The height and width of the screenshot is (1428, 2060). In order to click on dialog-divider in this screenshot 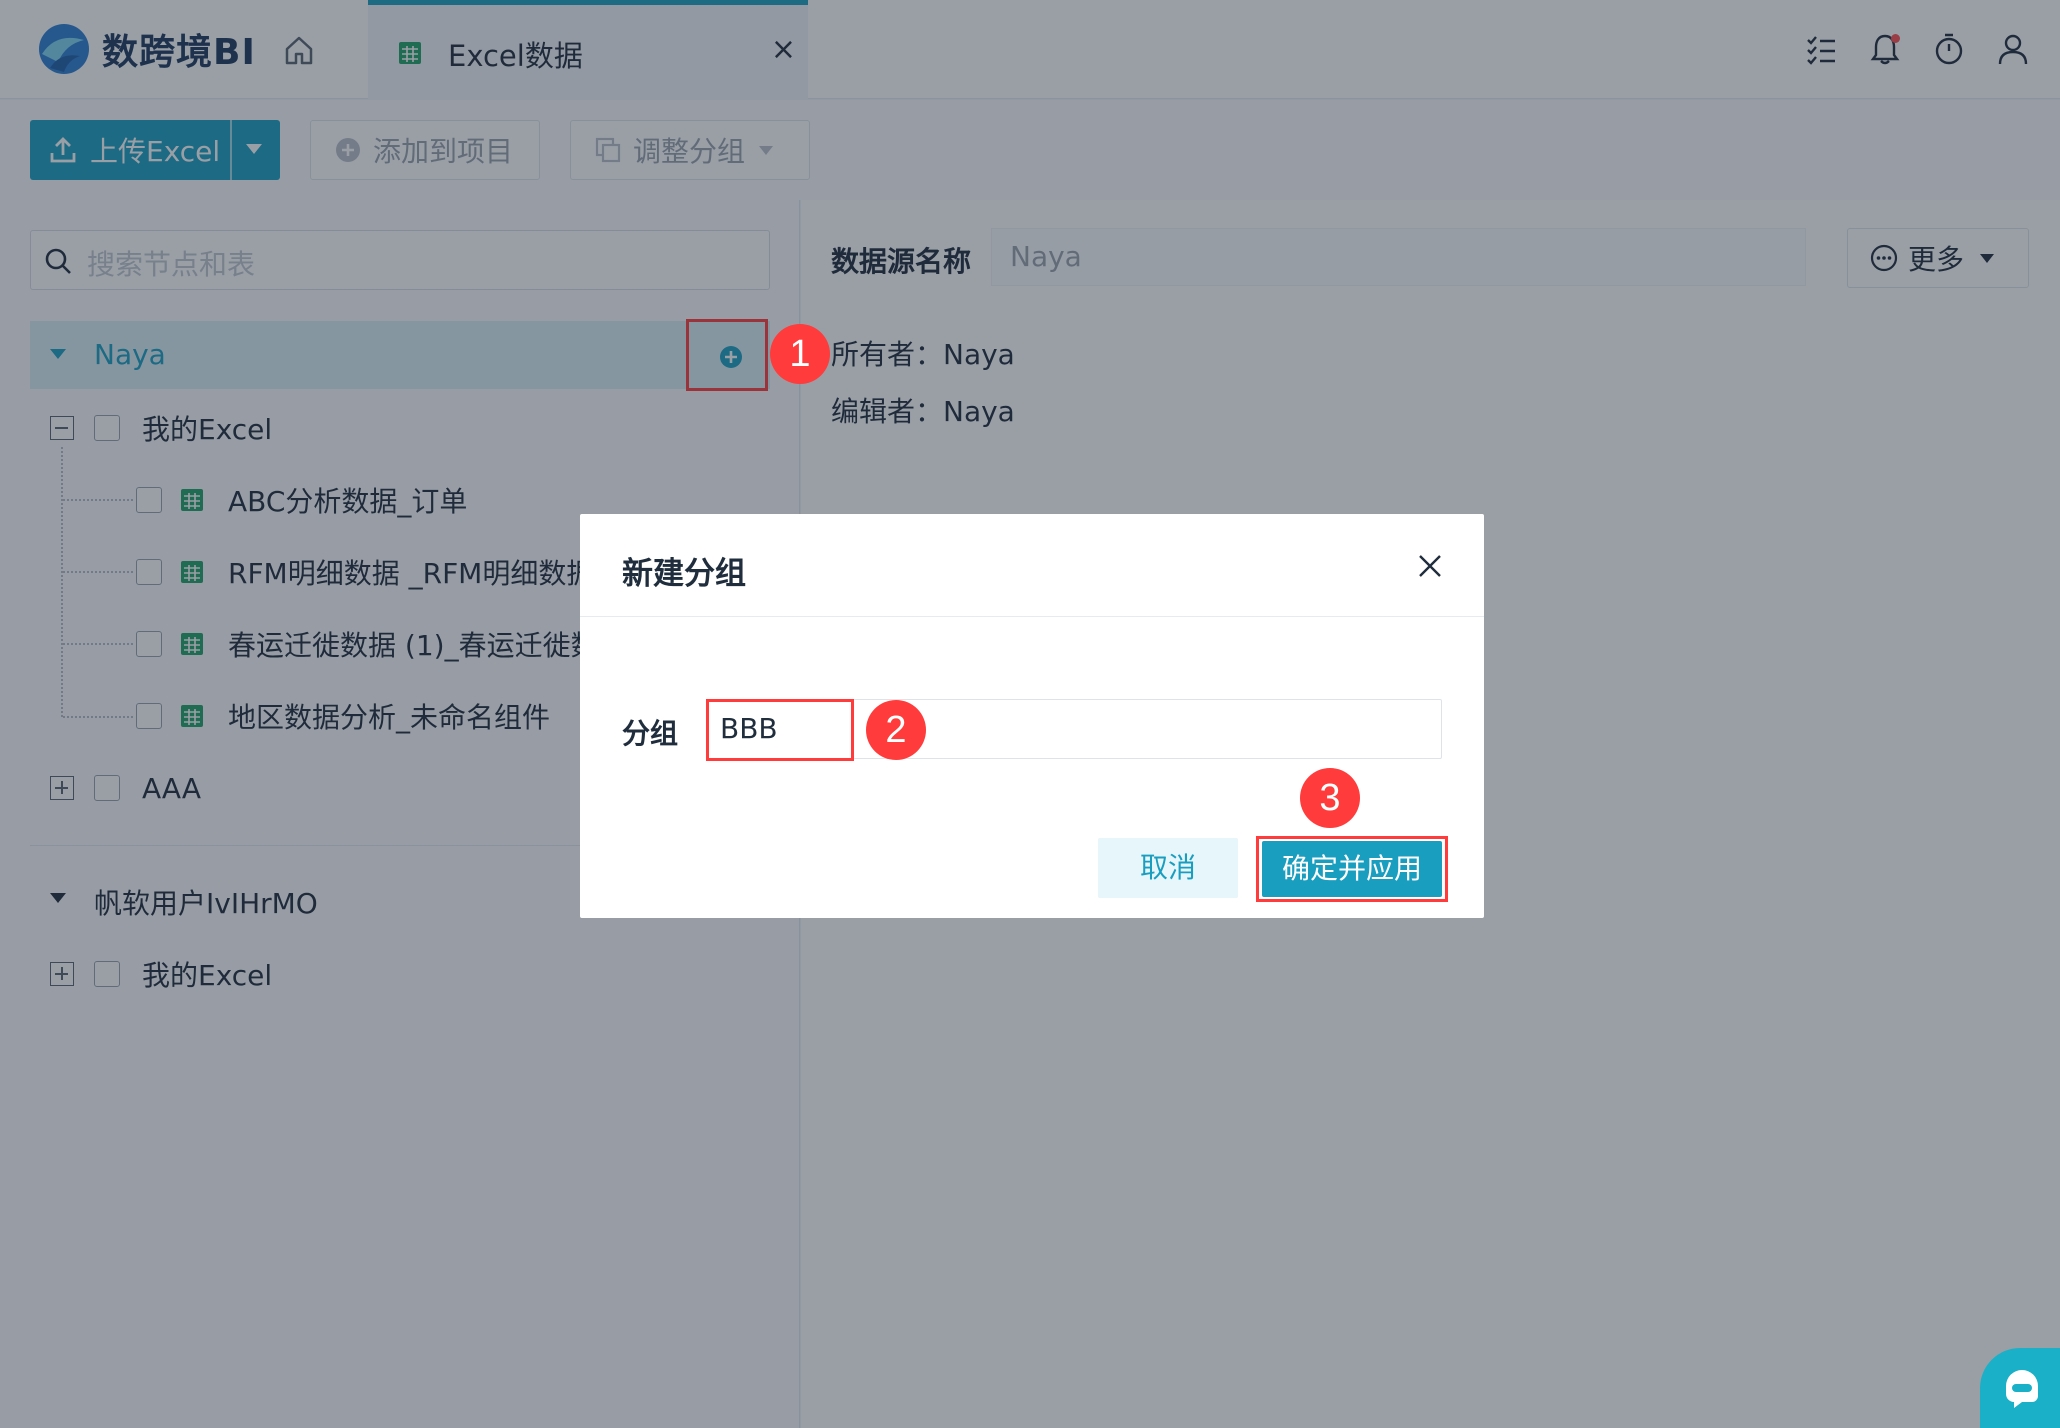, I will do `click(1032, 616)`.